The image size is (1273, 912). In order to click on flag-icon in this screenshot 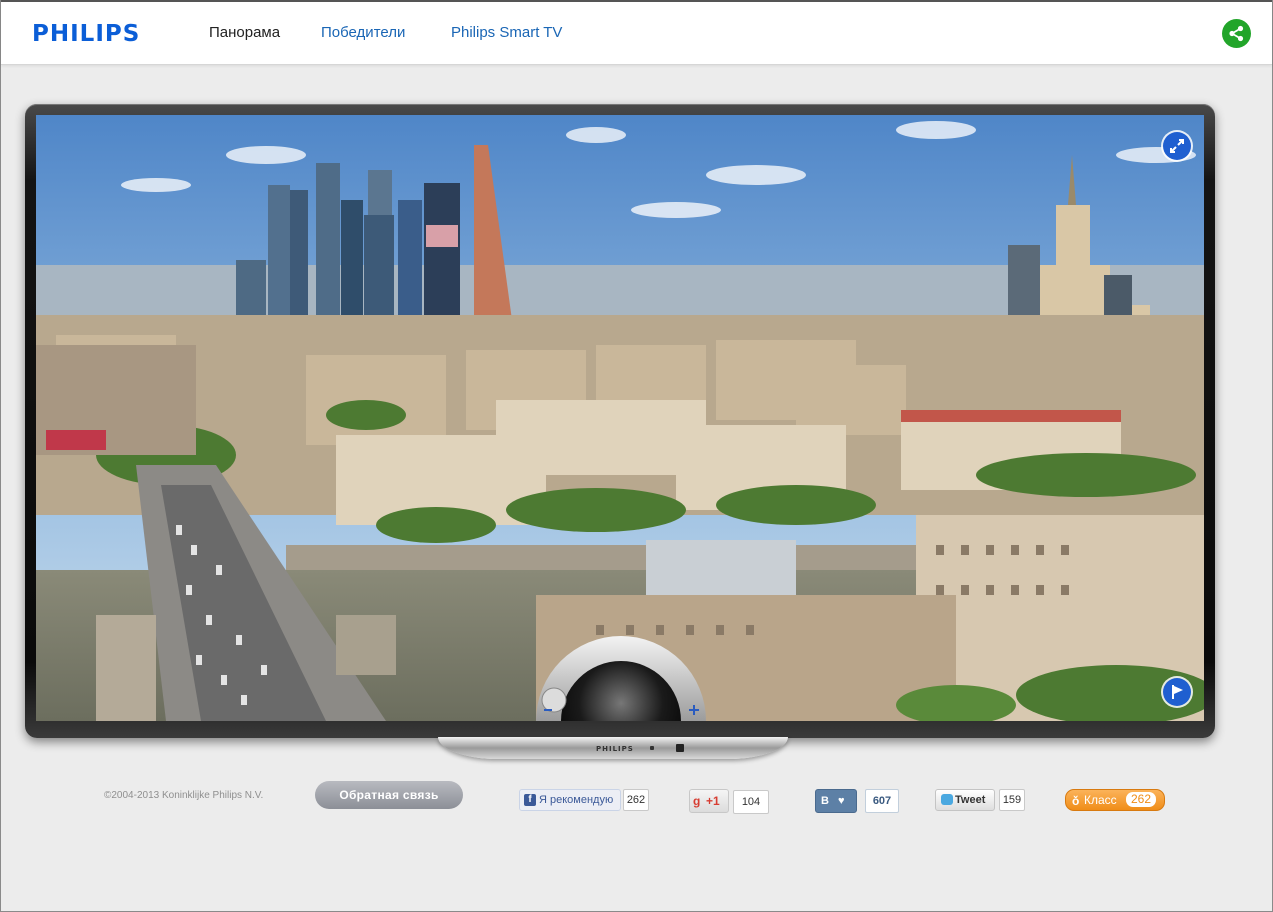, I will do `click(1177, 692)`.